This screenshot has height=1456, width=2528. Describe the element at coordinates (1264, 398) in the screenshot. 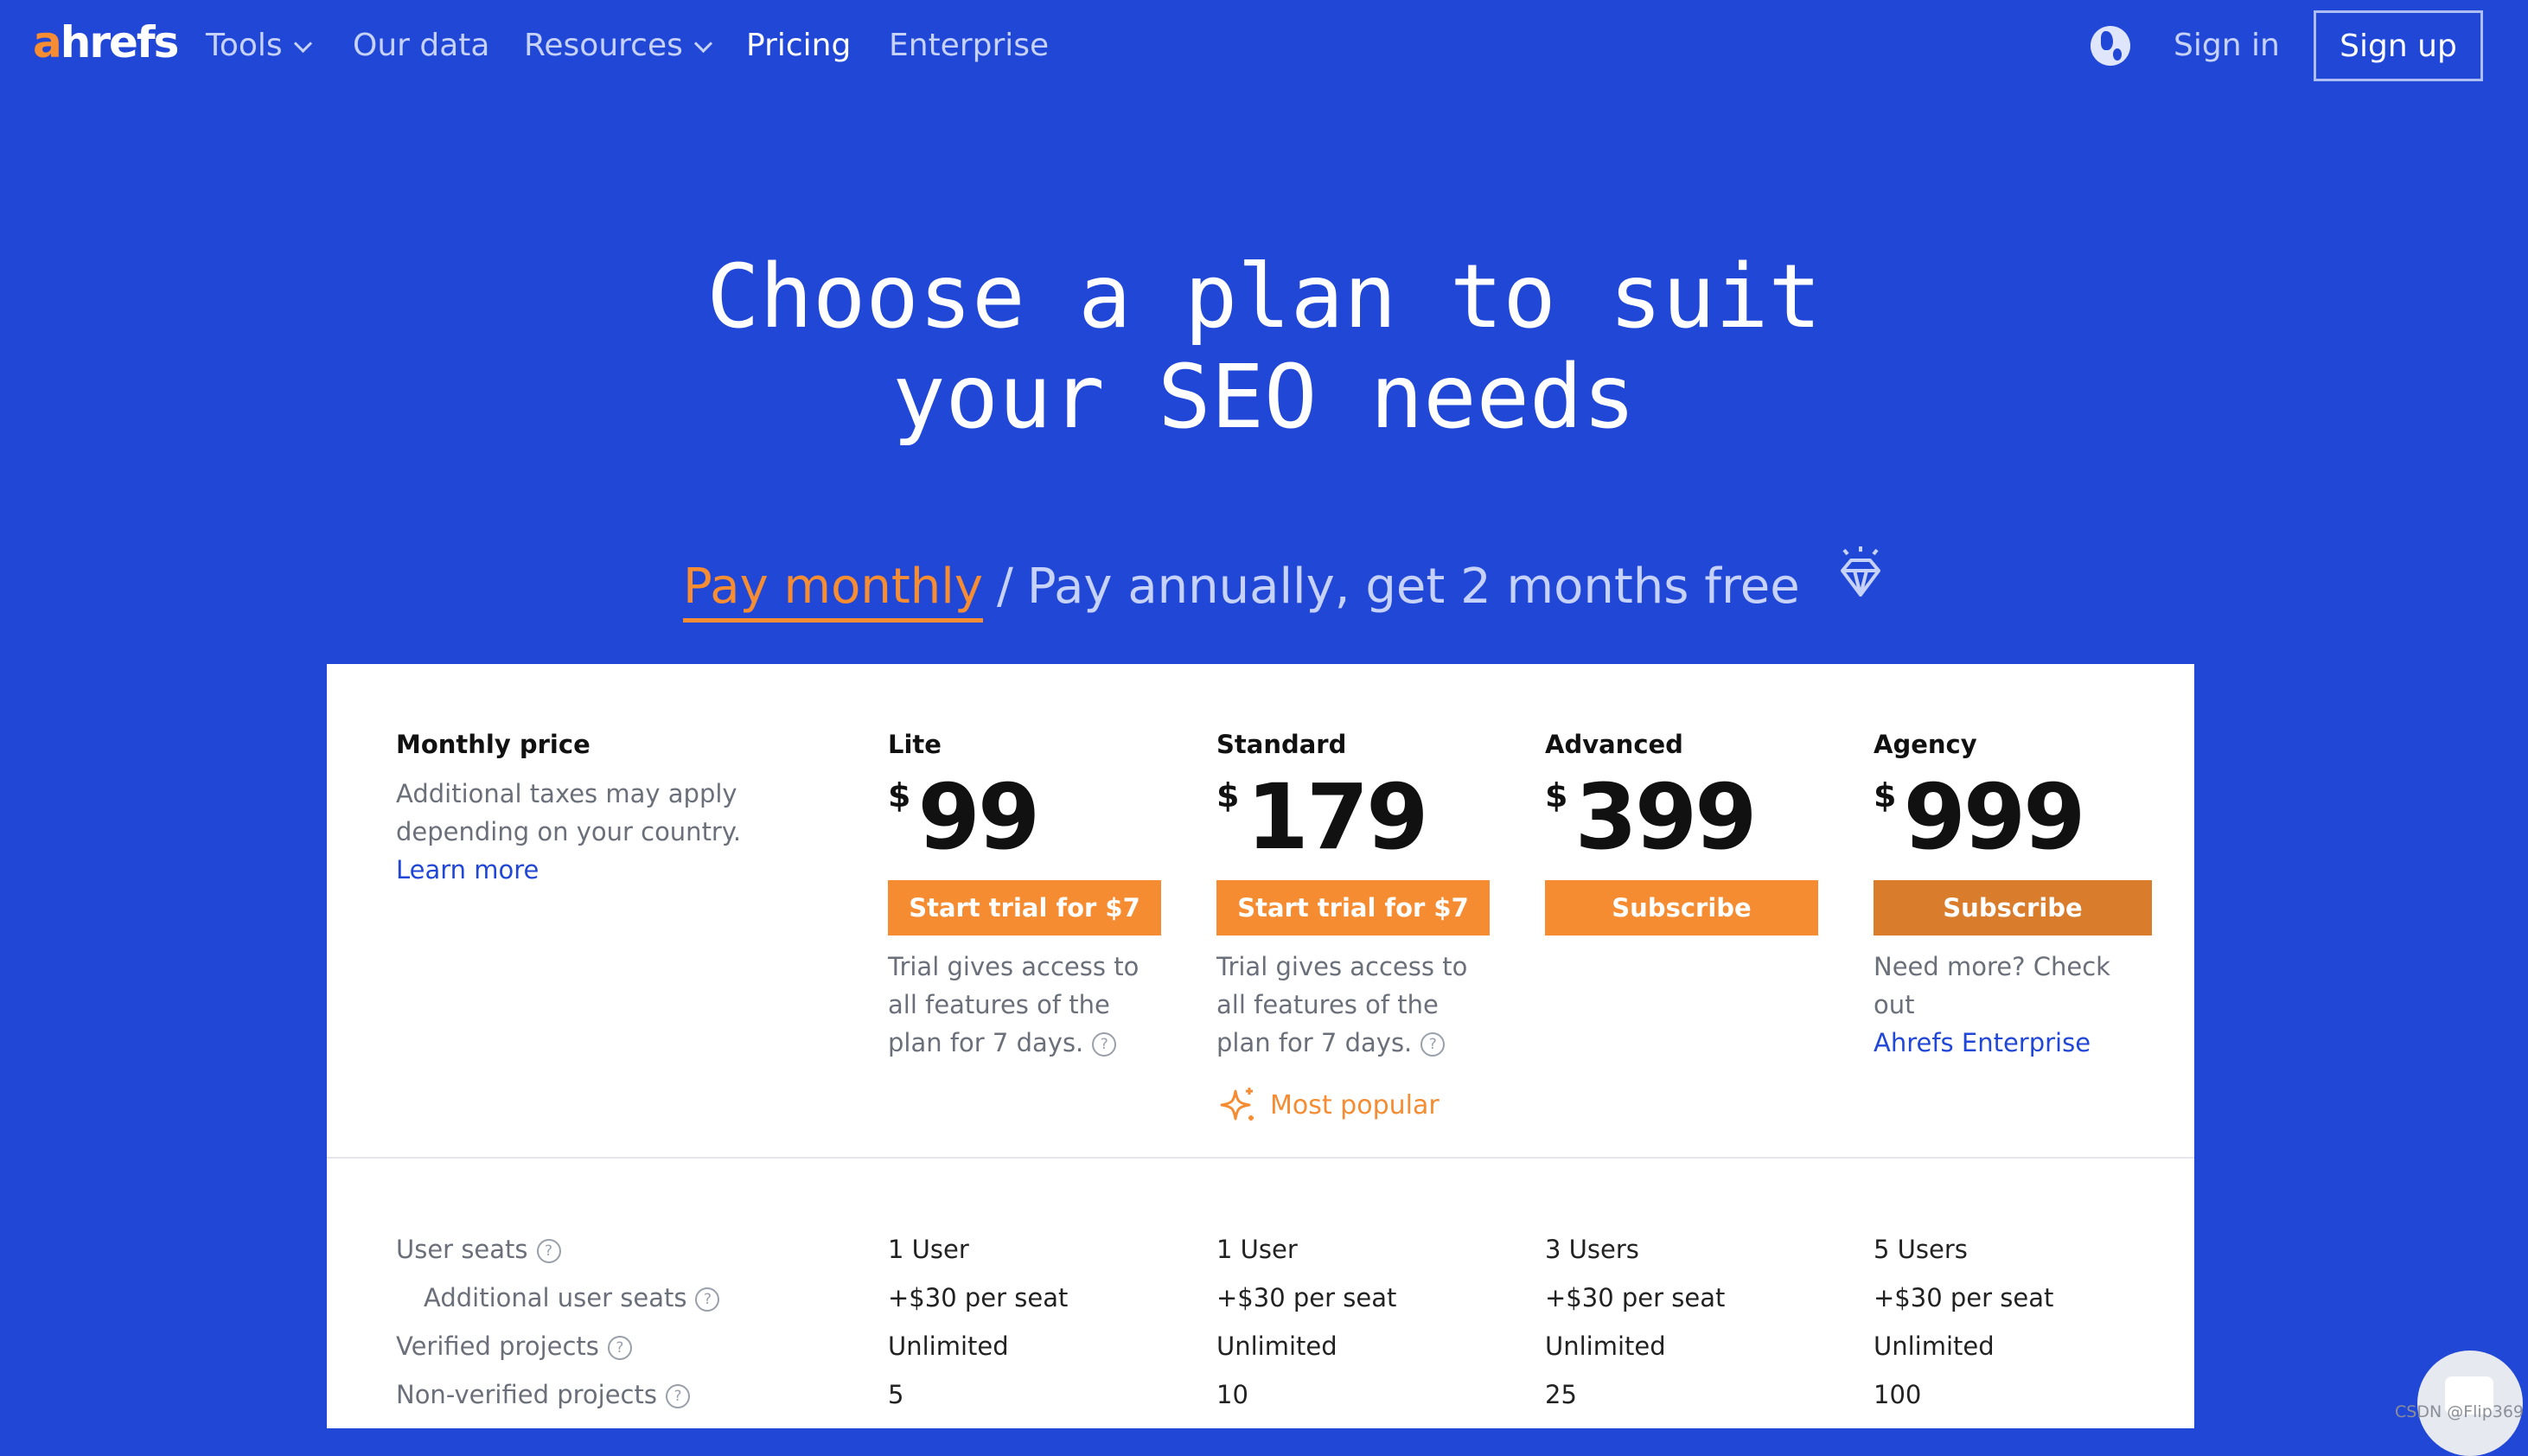

I see `page-title-line2: your SEO needs` at that location.